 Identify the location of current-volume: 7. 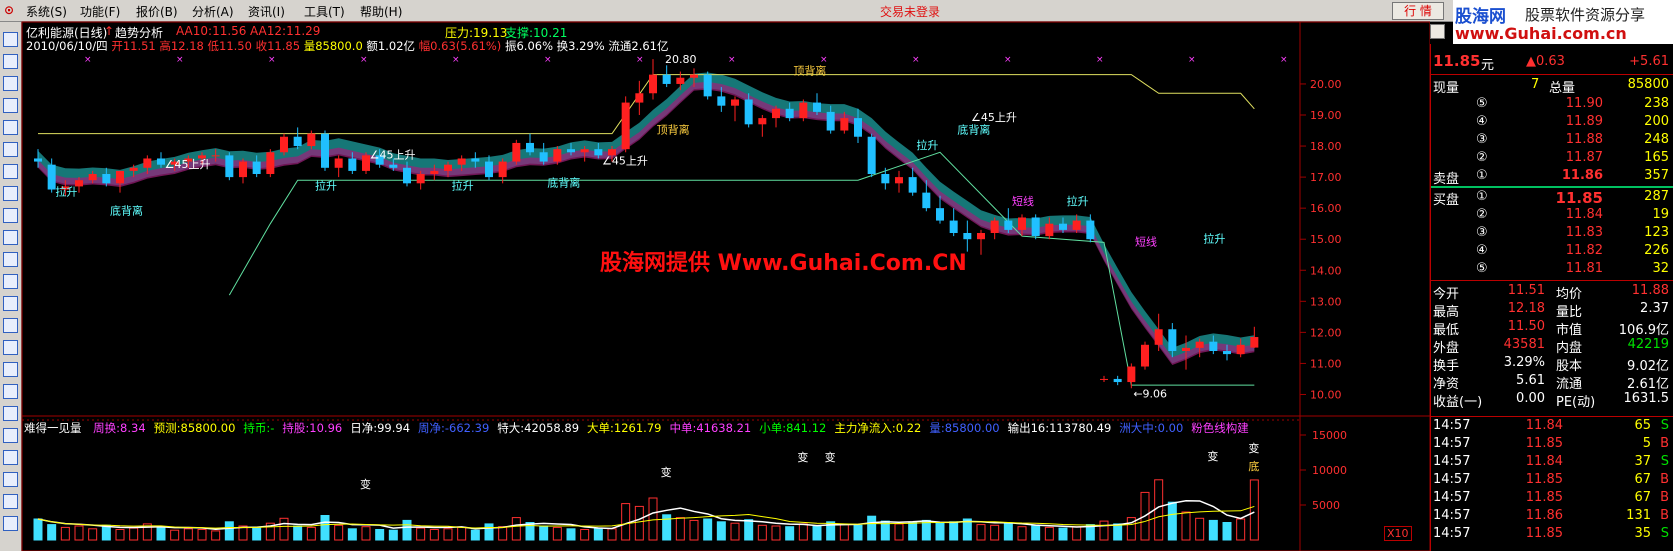
(1535, 84).